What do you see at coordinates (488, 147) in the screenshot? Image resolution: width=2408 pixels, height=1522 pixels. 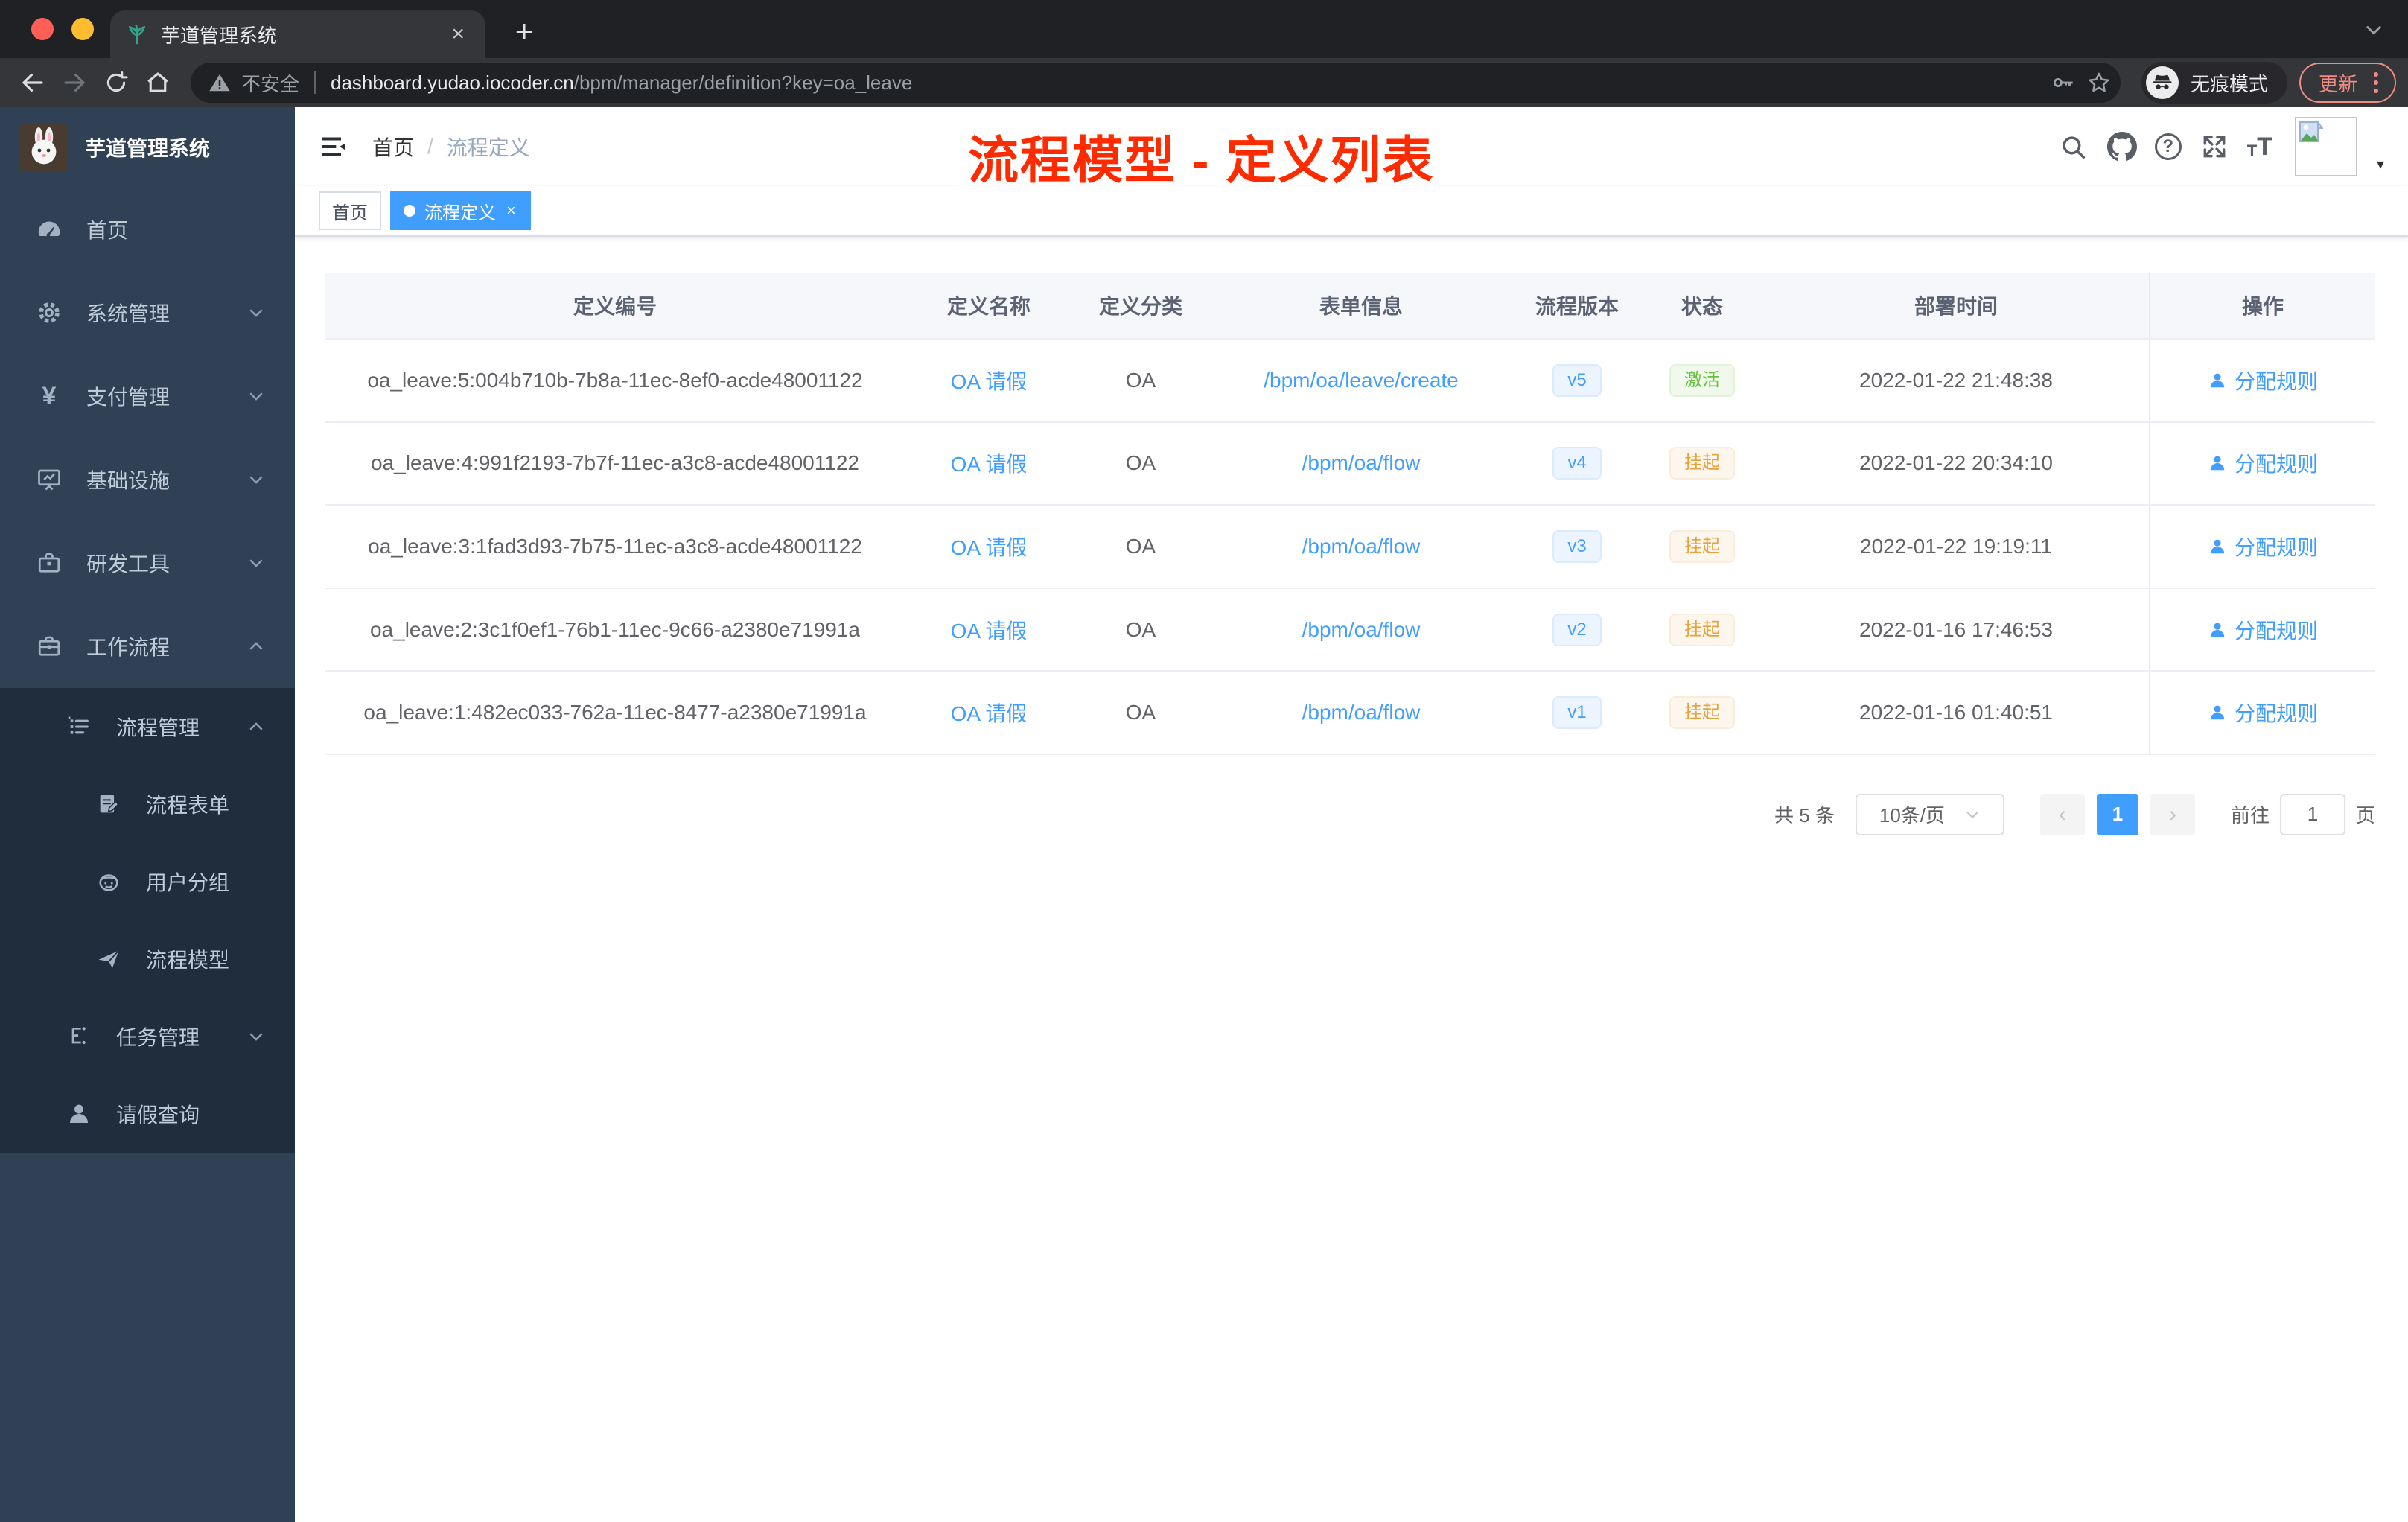 I see `breadcrumb-current: 流程定义` at bounding box center [488, 147].